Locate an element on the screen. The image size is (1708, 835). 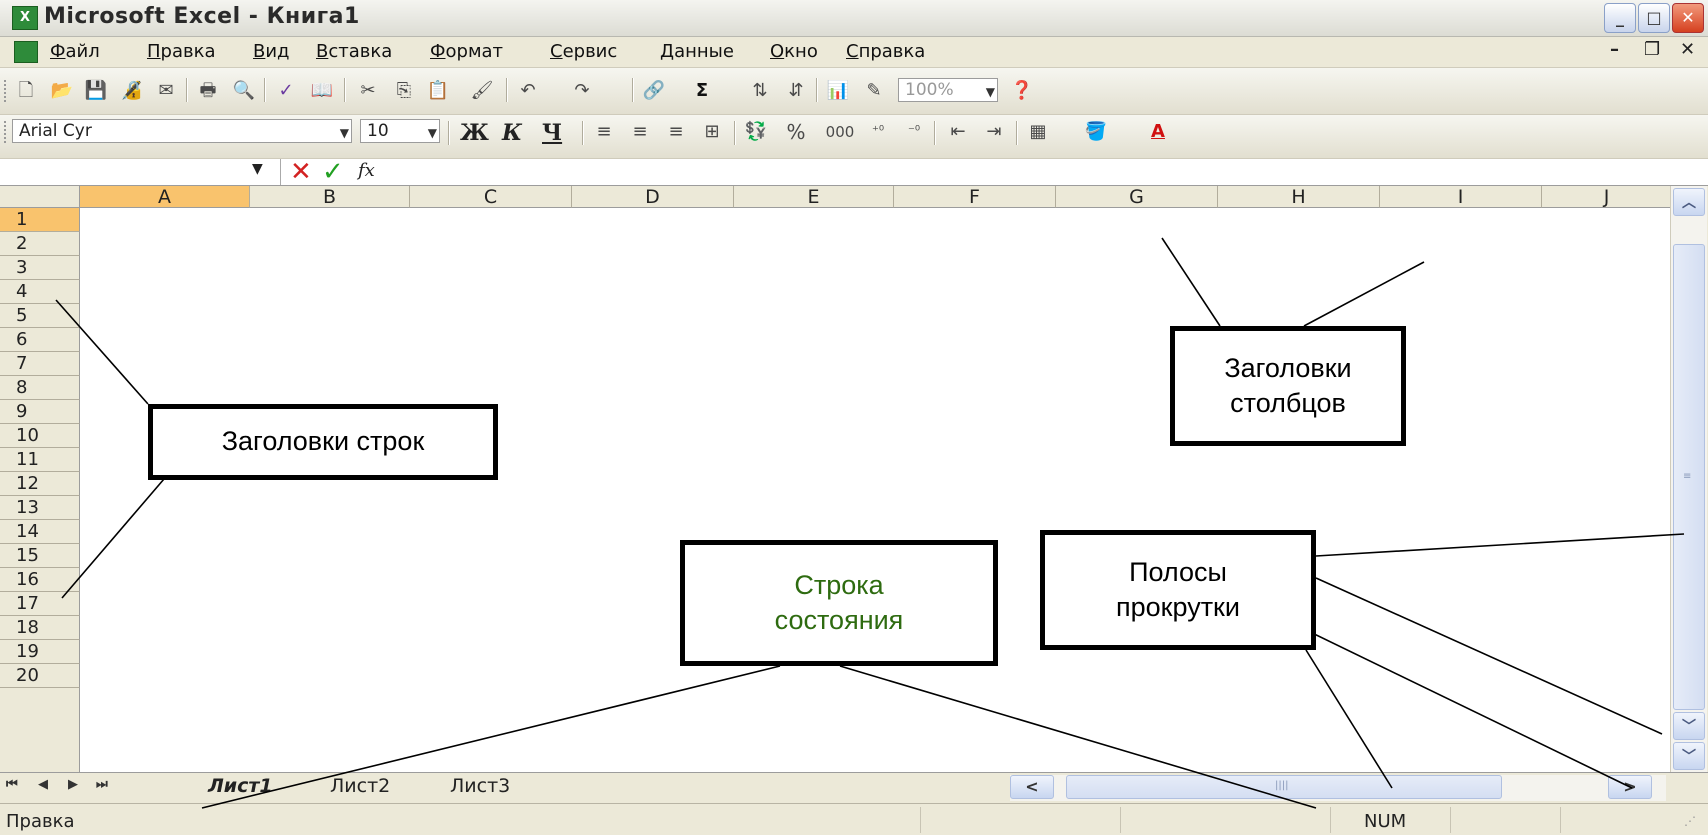
fill-color-icon: 🪣 is located at coordinates (1096, 132).